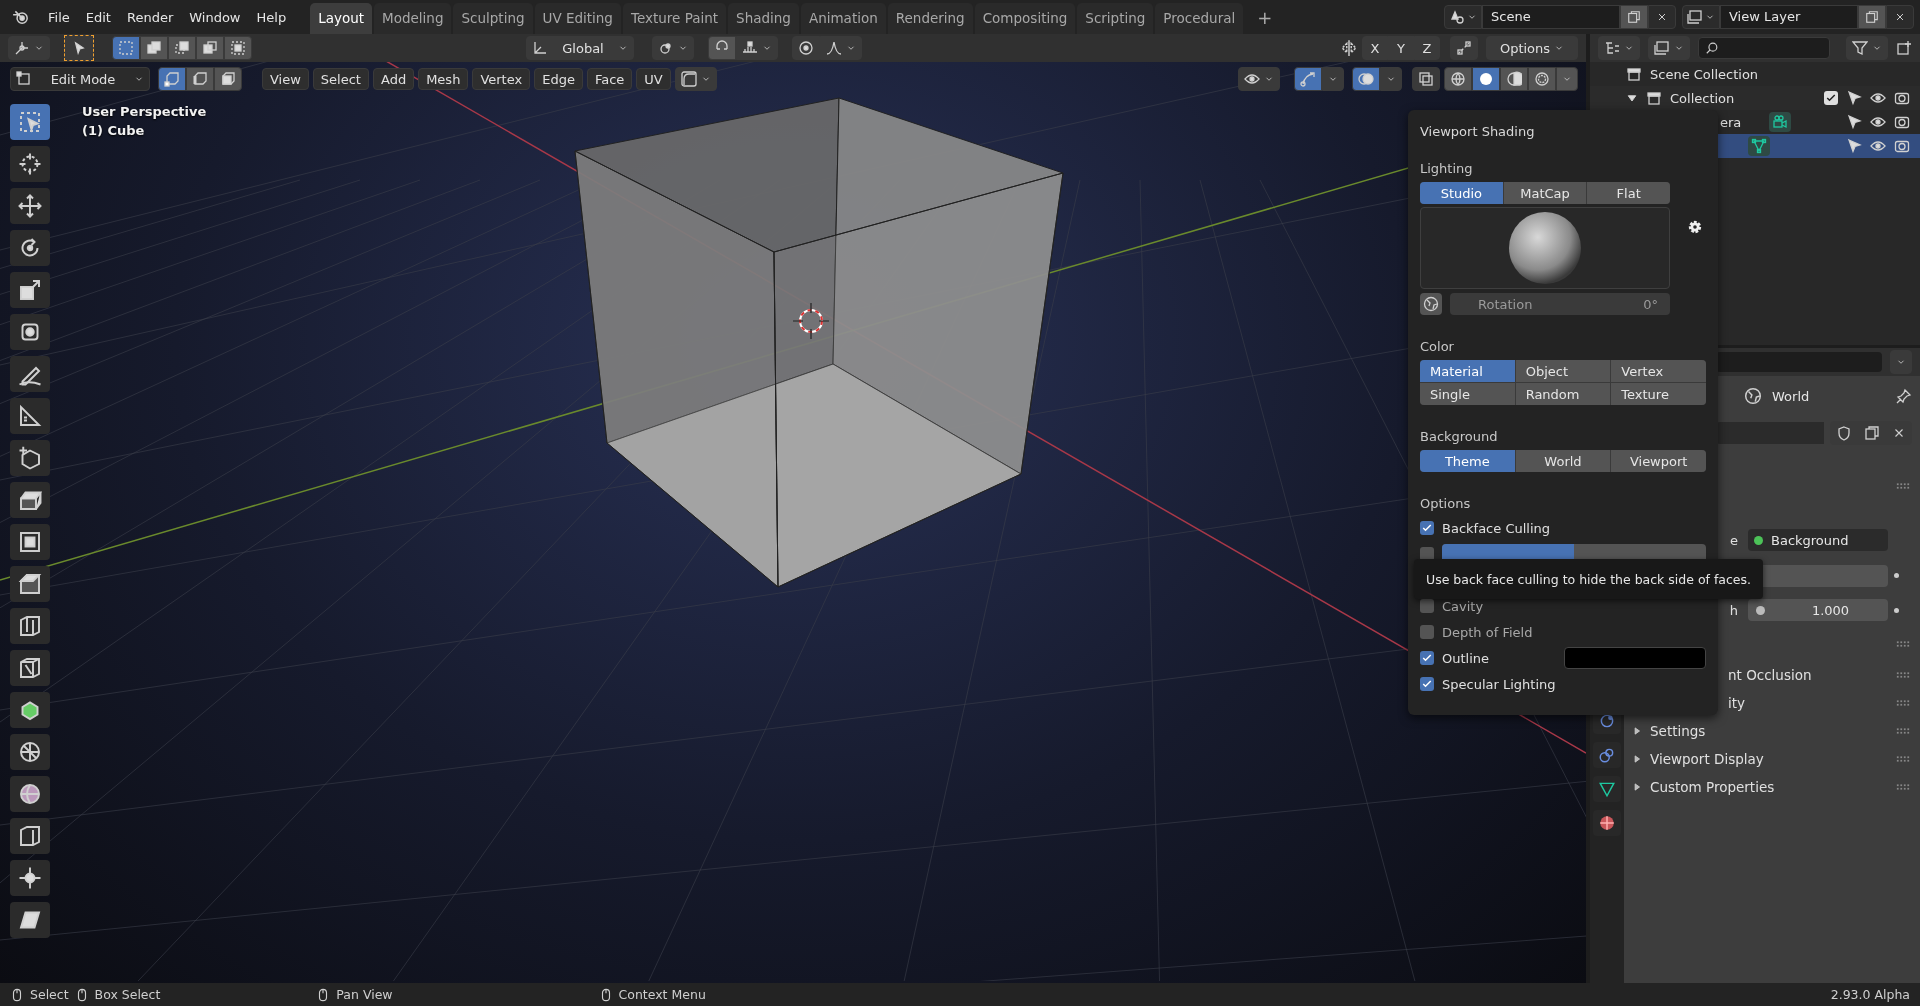 This screenshot has width=1920, height=1006. What do you see at coordinates (558, 79) in the screenshot?
I see `viewport-menu: Edge` at bounding box center [558, 79].